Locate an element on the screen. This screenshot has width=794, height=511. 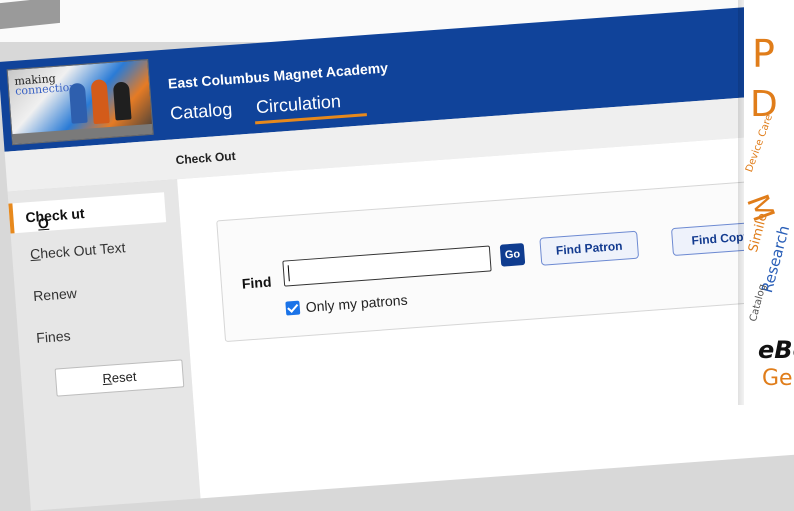
sidebar-item-label: Check Out is located at coordinates (55, 218).